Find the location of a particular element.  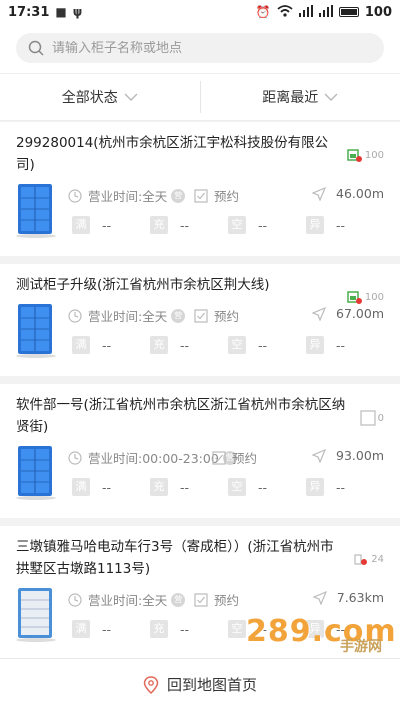

filter-status-label: 全部状态 is located at coordinates (89, 98).